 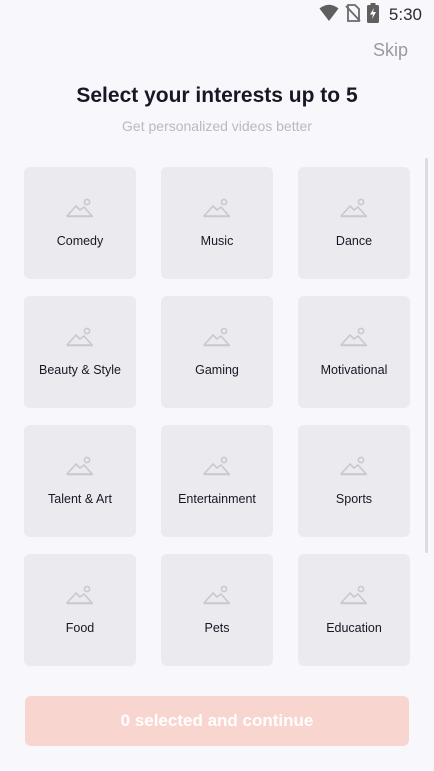 I want to click on interest-label: Dance, so click(x=354, y=241).